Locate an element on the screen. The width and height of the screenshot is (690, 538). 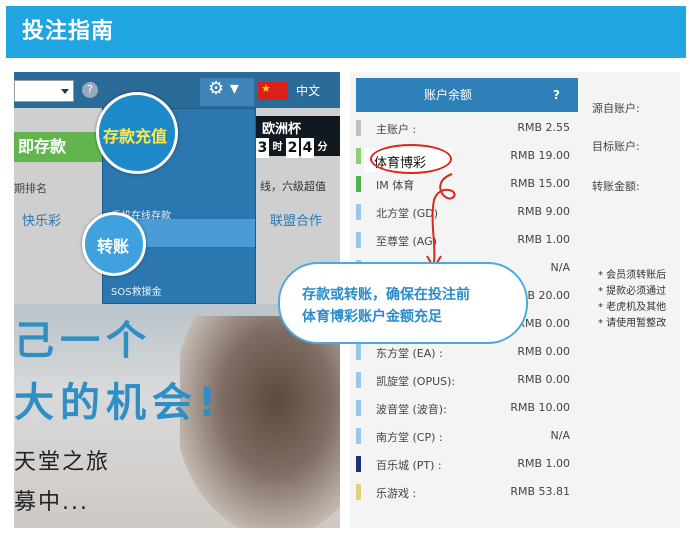
tip-line-2: 体育博彩账户金额充足 is located at coordinates (372, 317).